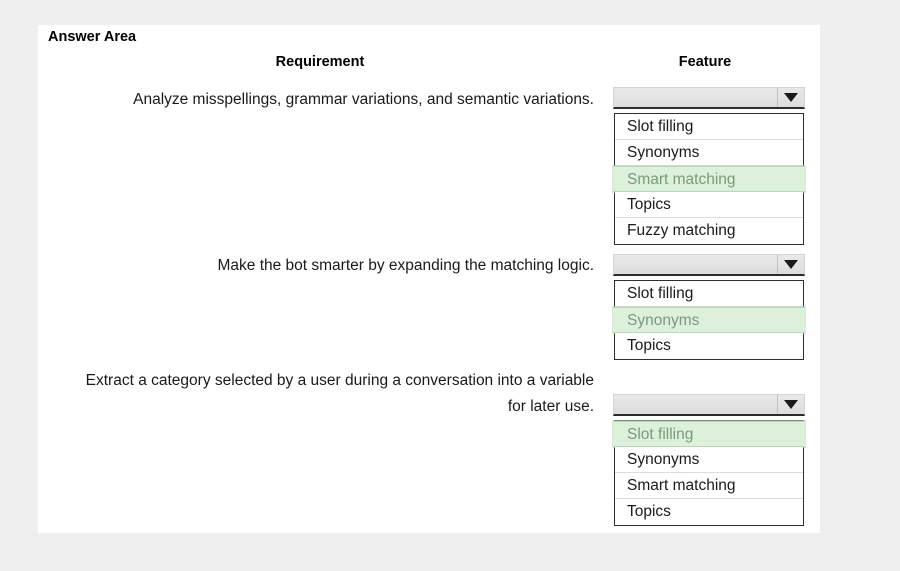 This screenshot has height=571, width=900. Describe the element at coordinates (709, 231) in the screenshot. I see `dropdown-option: Fuzzy matching` at that location.